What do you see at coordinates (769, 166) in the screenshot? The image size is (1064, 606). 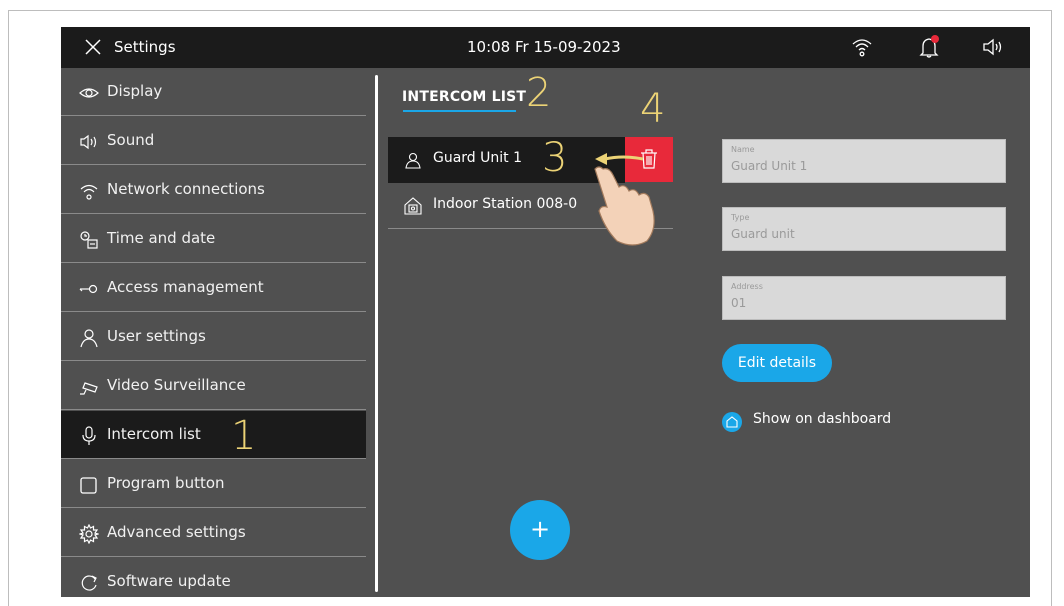 I see `name-field-value: Guard Unit 1` at bounding box center [769, 166].